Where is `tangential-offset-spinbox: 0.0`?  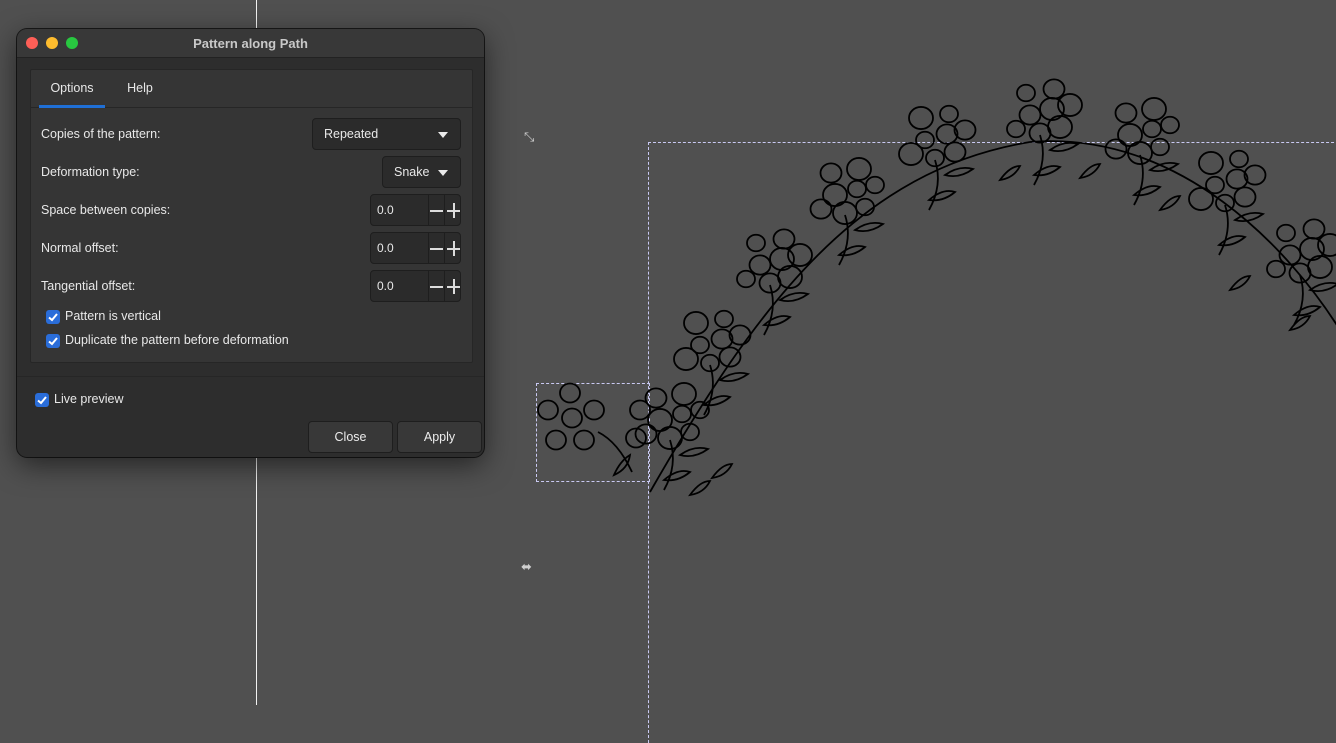 tangential-offset-spinbox: 0.0 is located at coordinates (415, 286).